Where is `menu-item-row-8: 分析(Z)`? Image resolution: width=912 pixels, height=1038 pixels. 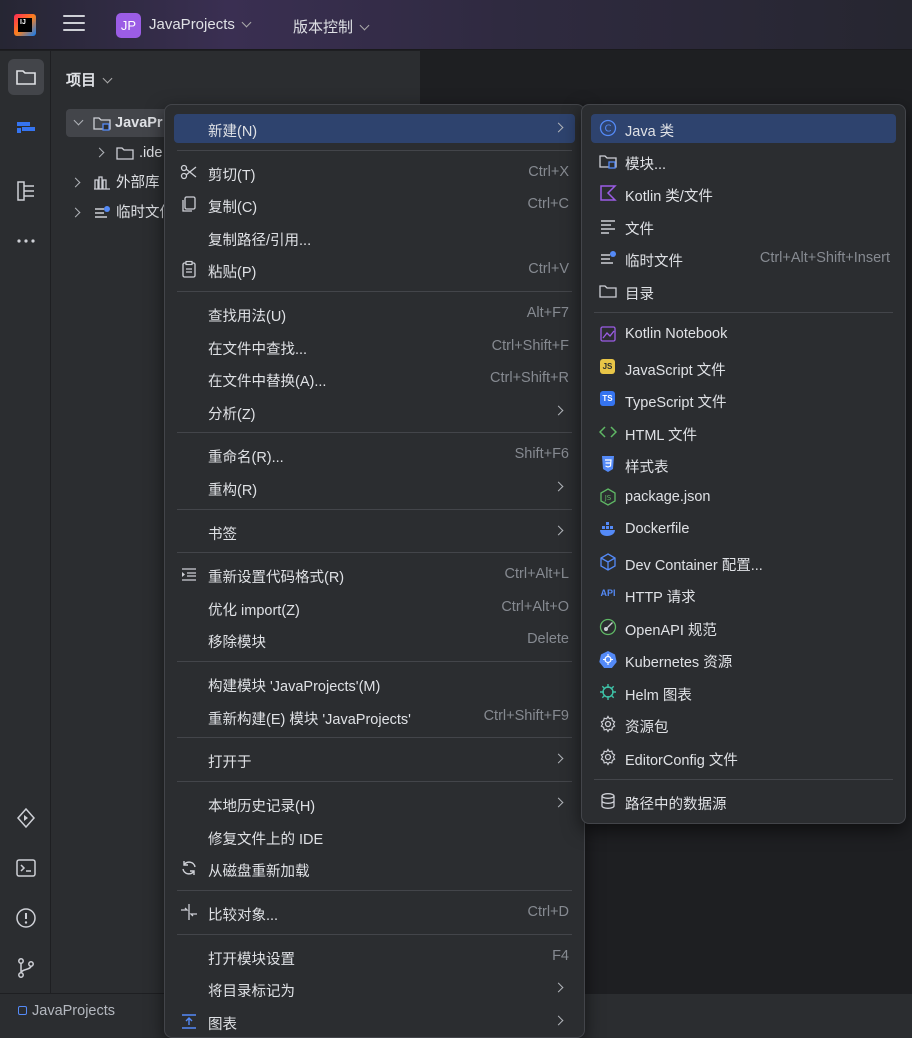 menu-item-row-8: 分析(Z) is located at coordinates (374, 411).